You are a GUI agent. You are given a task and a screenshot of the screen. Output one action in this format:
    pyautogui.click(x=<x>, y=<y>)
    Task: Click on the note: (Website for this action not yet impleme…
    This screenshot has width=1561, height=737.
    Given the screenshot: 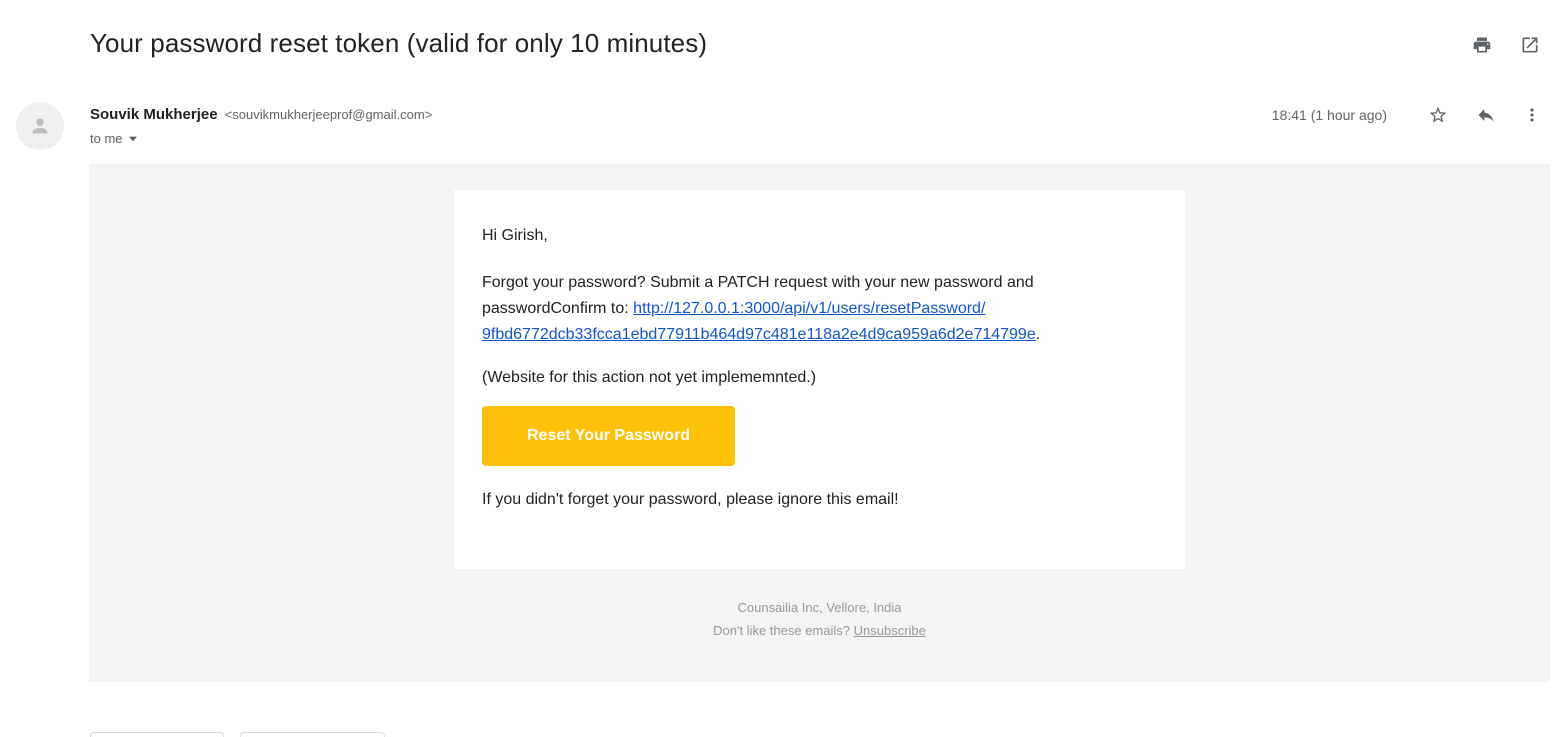 What is the action you would take?
    pyautogui.click(x=649, y=377)
    